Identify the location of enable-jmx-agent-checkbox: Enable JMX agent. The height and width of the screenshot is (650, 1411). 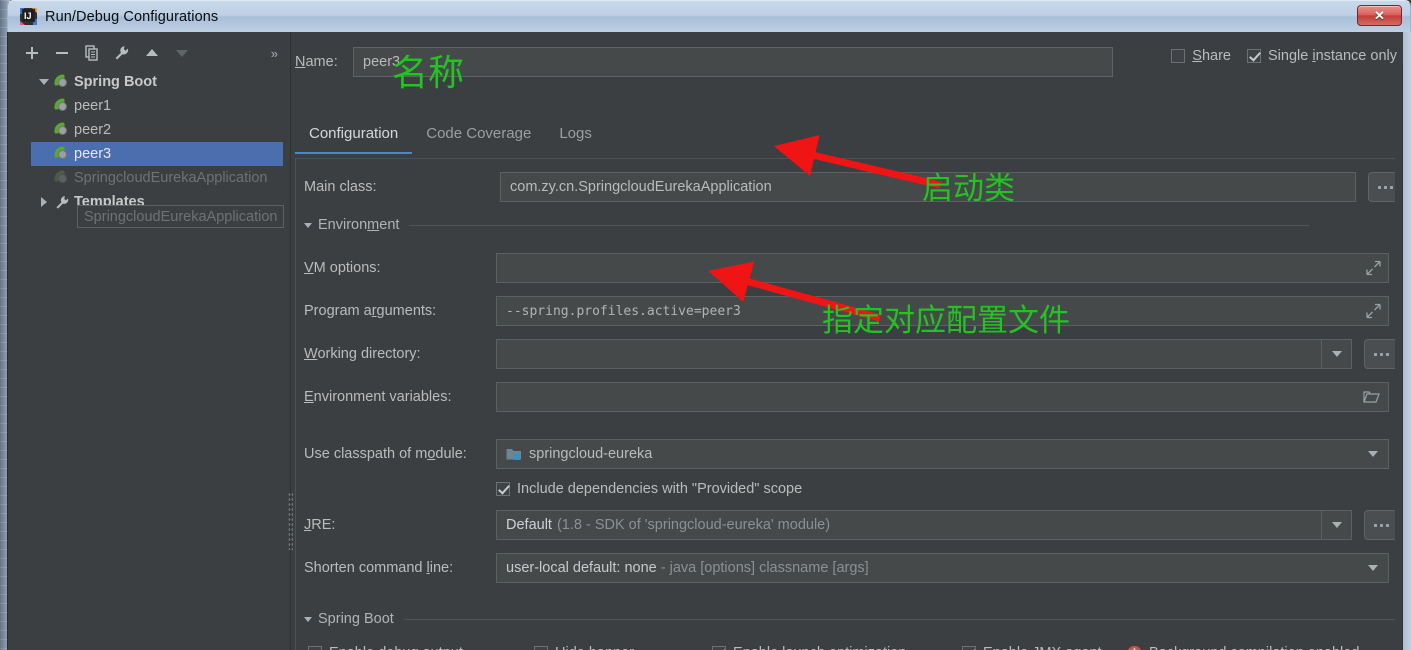
(1044, 647).